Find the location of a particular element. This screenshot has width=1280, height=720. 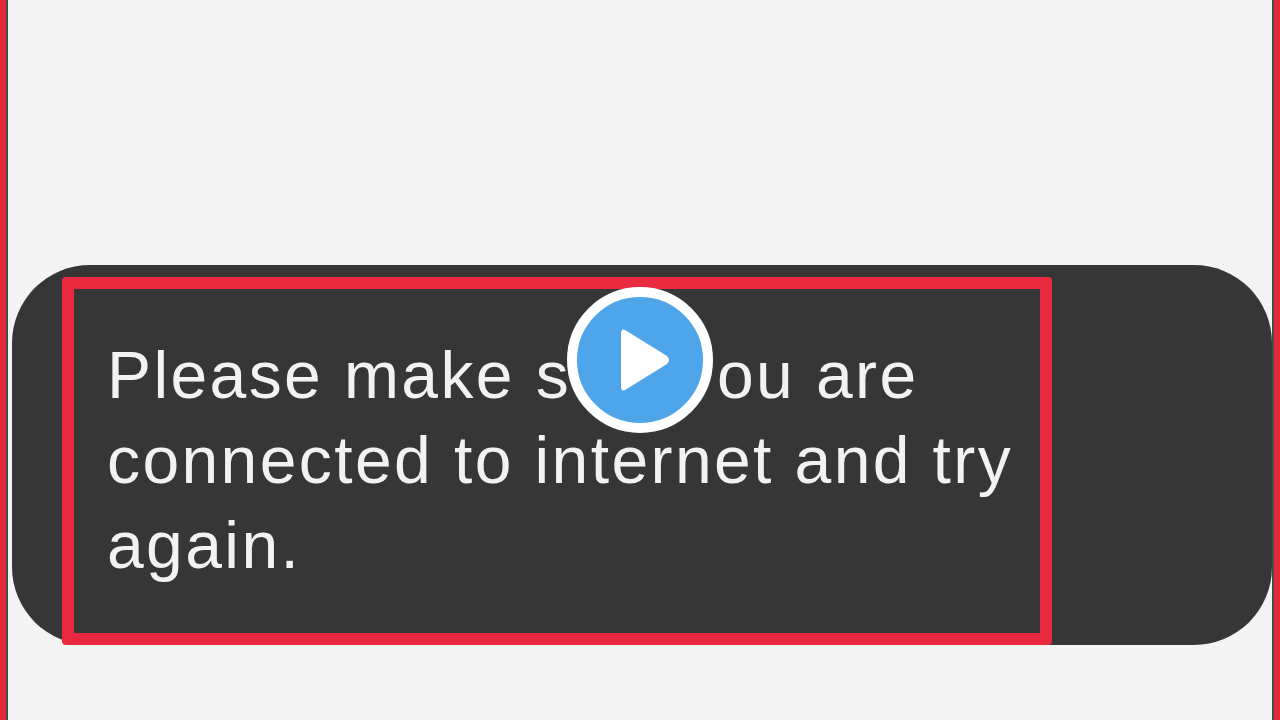

message-text: connected to internet and try is located at coordinates (560, 460).